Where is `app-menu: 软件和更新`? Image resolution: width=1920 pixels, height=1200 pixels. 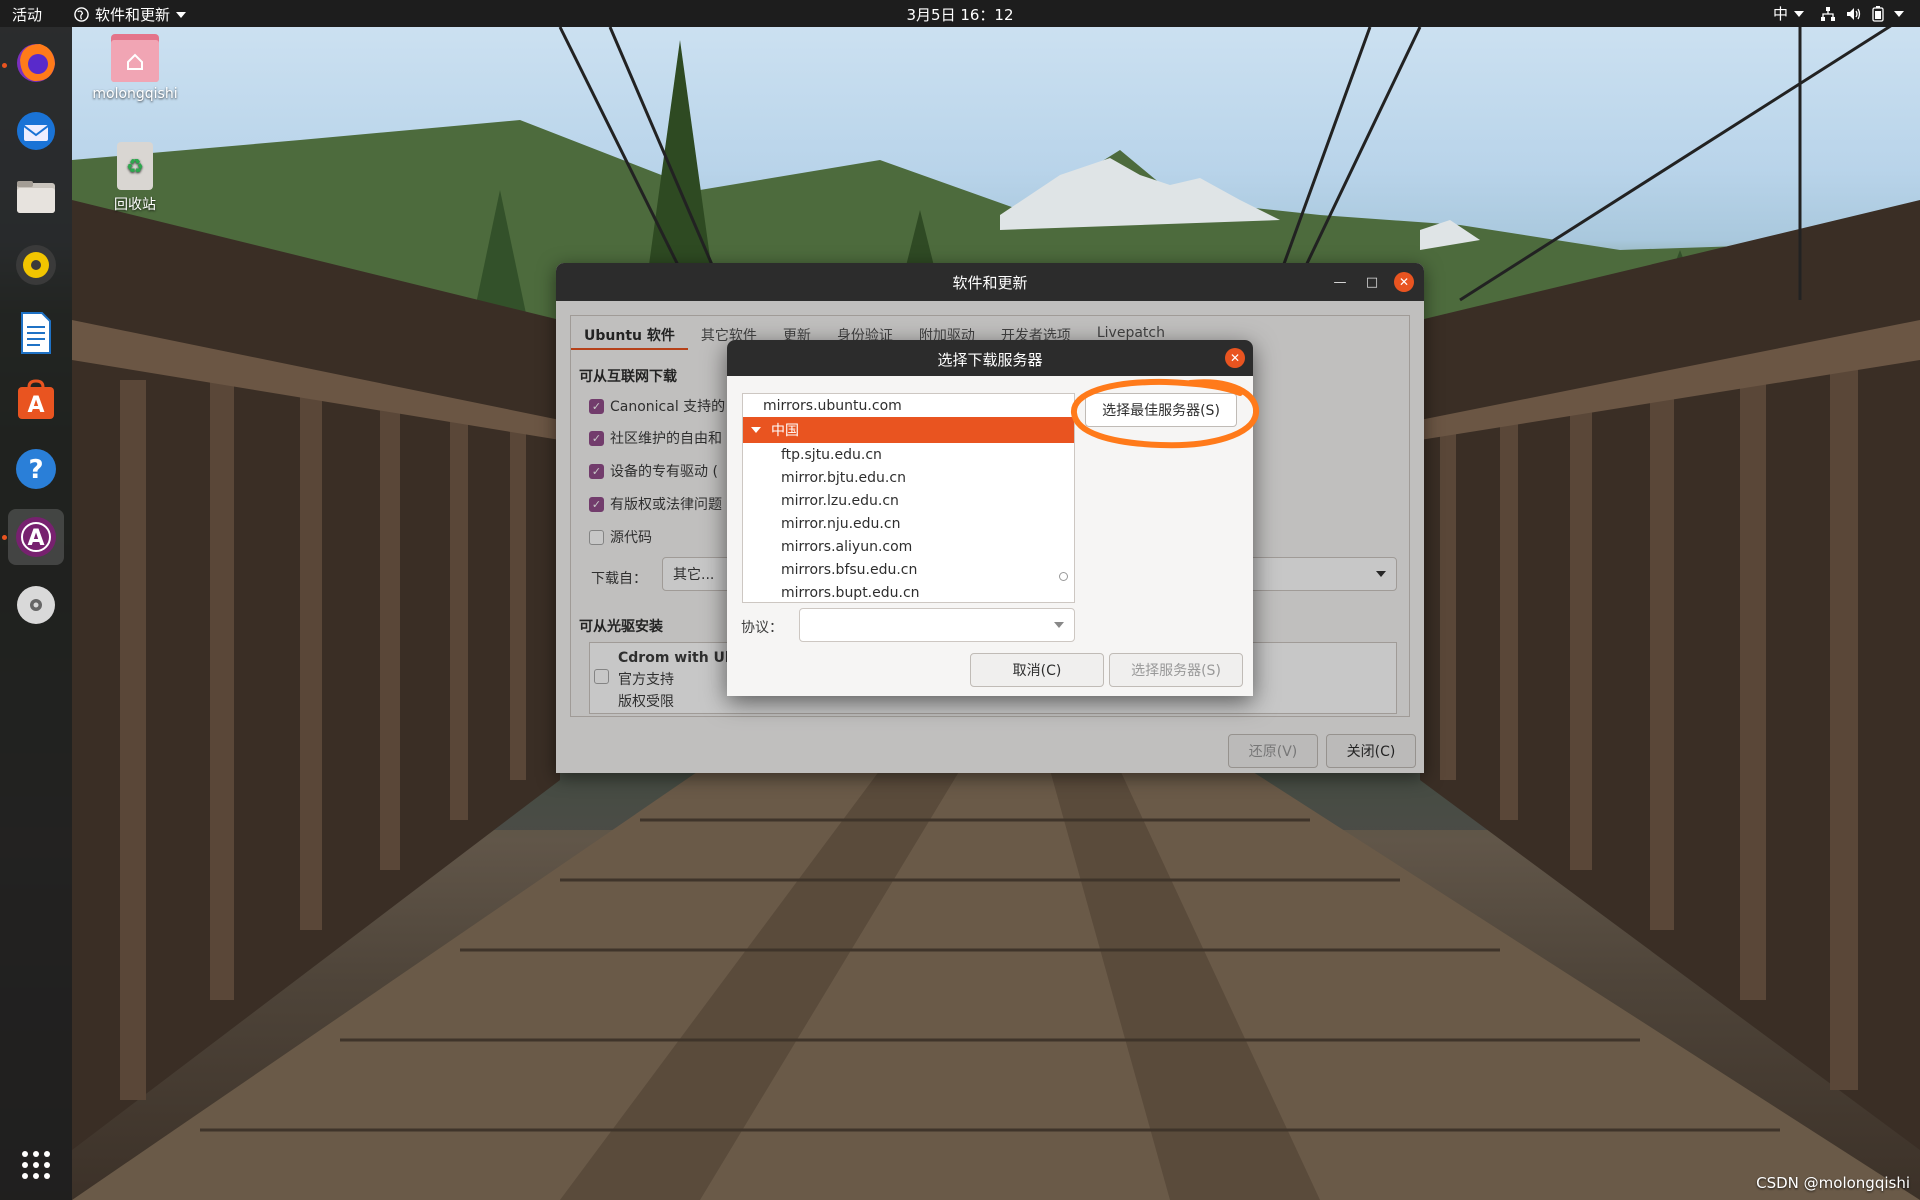
app-menu: 软件和更新 is located at coordinates (130, 14).